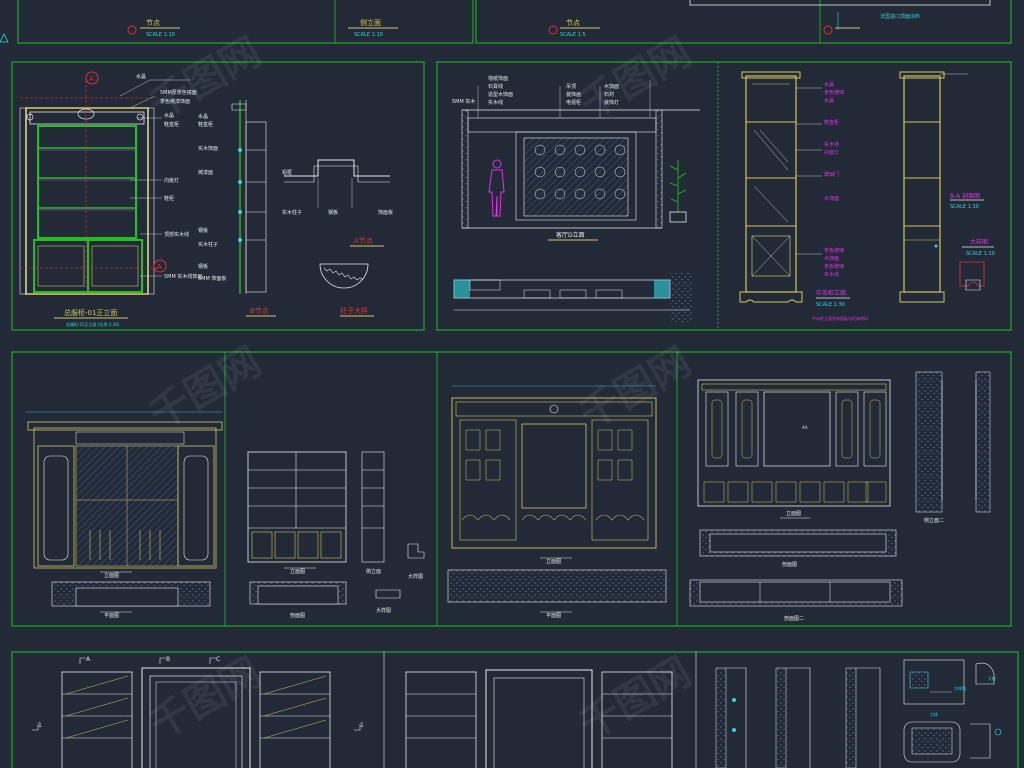  What do you see at coordinates (498, 78) in the screenshot?
I see `svg-text: 墙纸饰面` at bounding box center [498, 78].